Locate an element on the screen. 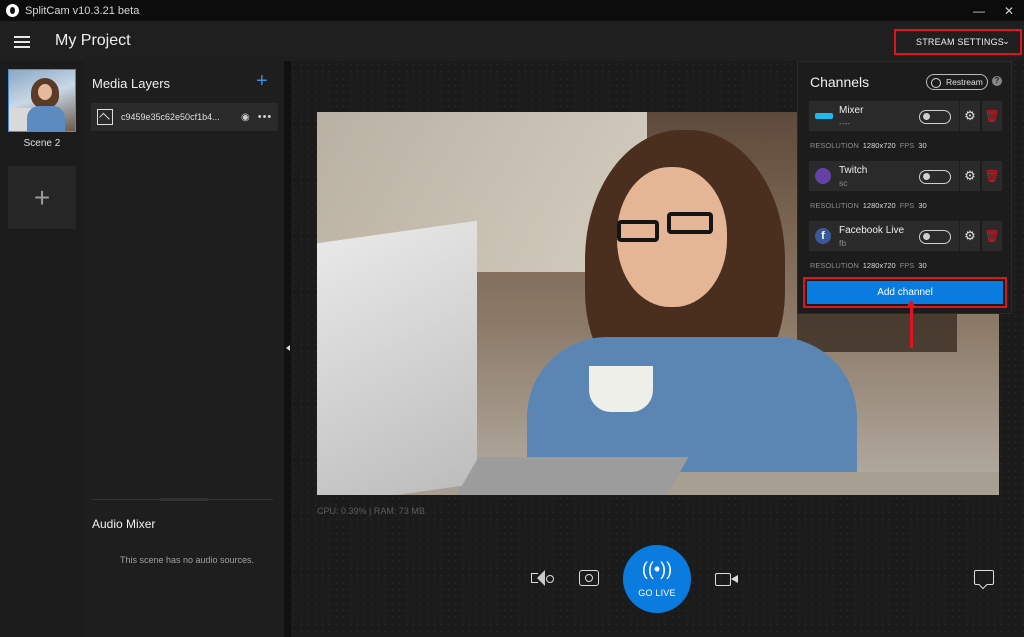 The width and height of the screenshot is (1024, 637). media-layers-title: Media Layers is located at coordinates (131, 83).